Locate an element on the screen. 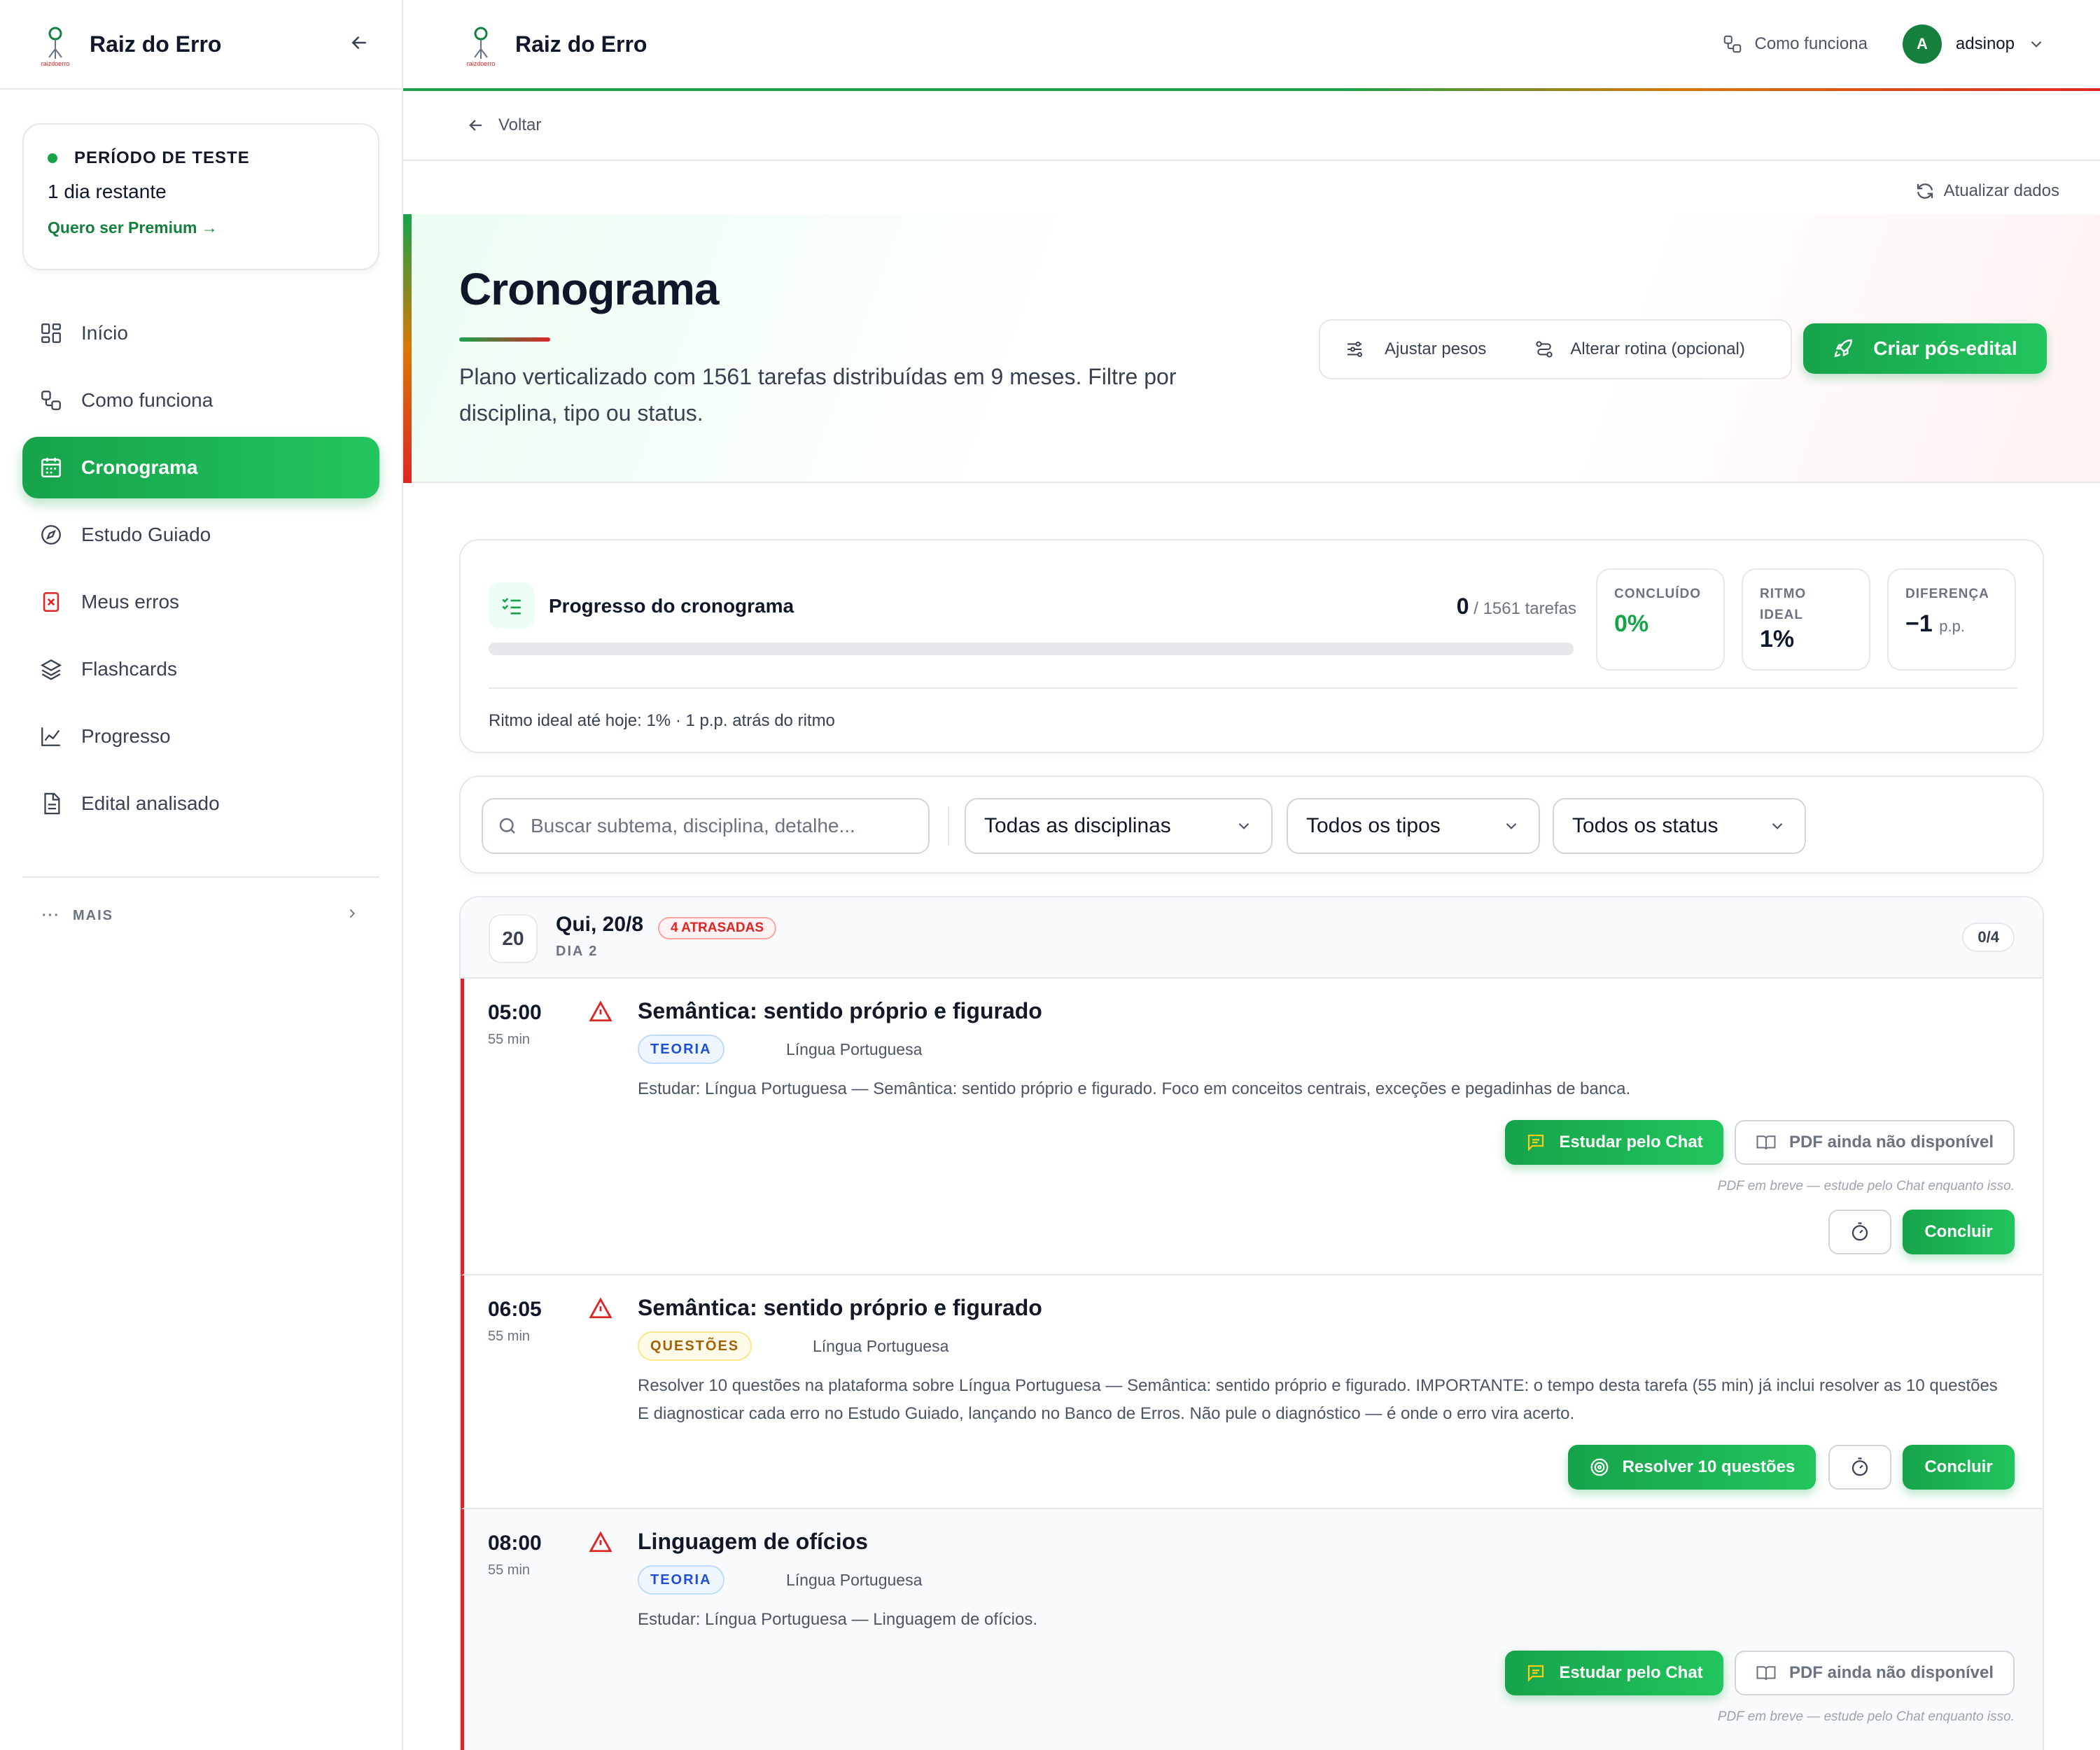 The image size is (2100, 1750). arrow-left-icon is located at coordinates (475, 125).